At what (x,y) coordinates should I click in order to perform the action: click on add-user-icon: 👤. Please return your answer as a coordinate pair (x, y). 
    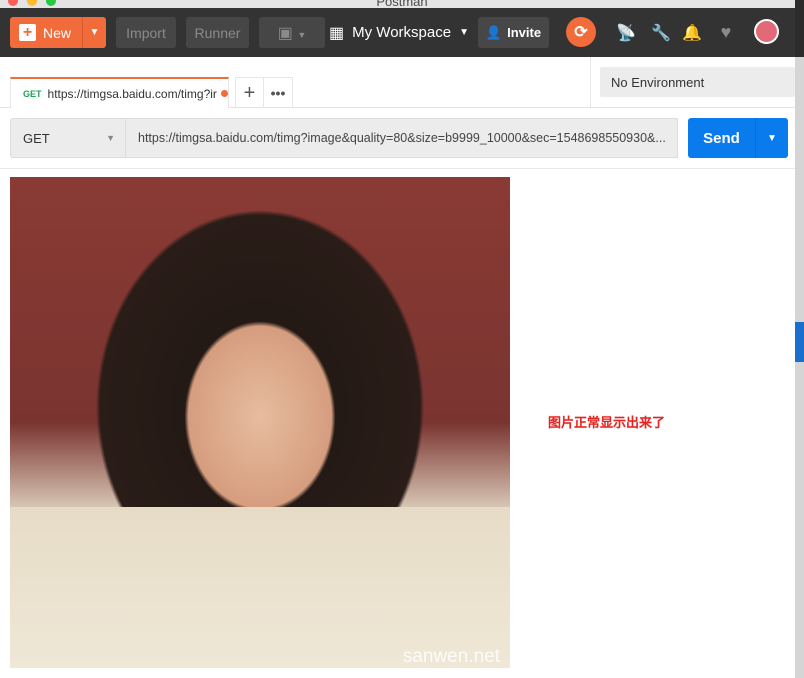
    Looking at the image, I should click on (494, 32).